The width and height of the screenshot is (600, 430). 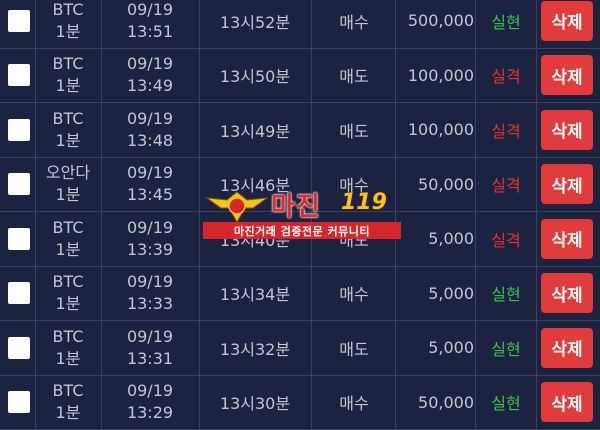 I want to click on datetime-cell: 09/1913:51, so click(x=150, y=24).